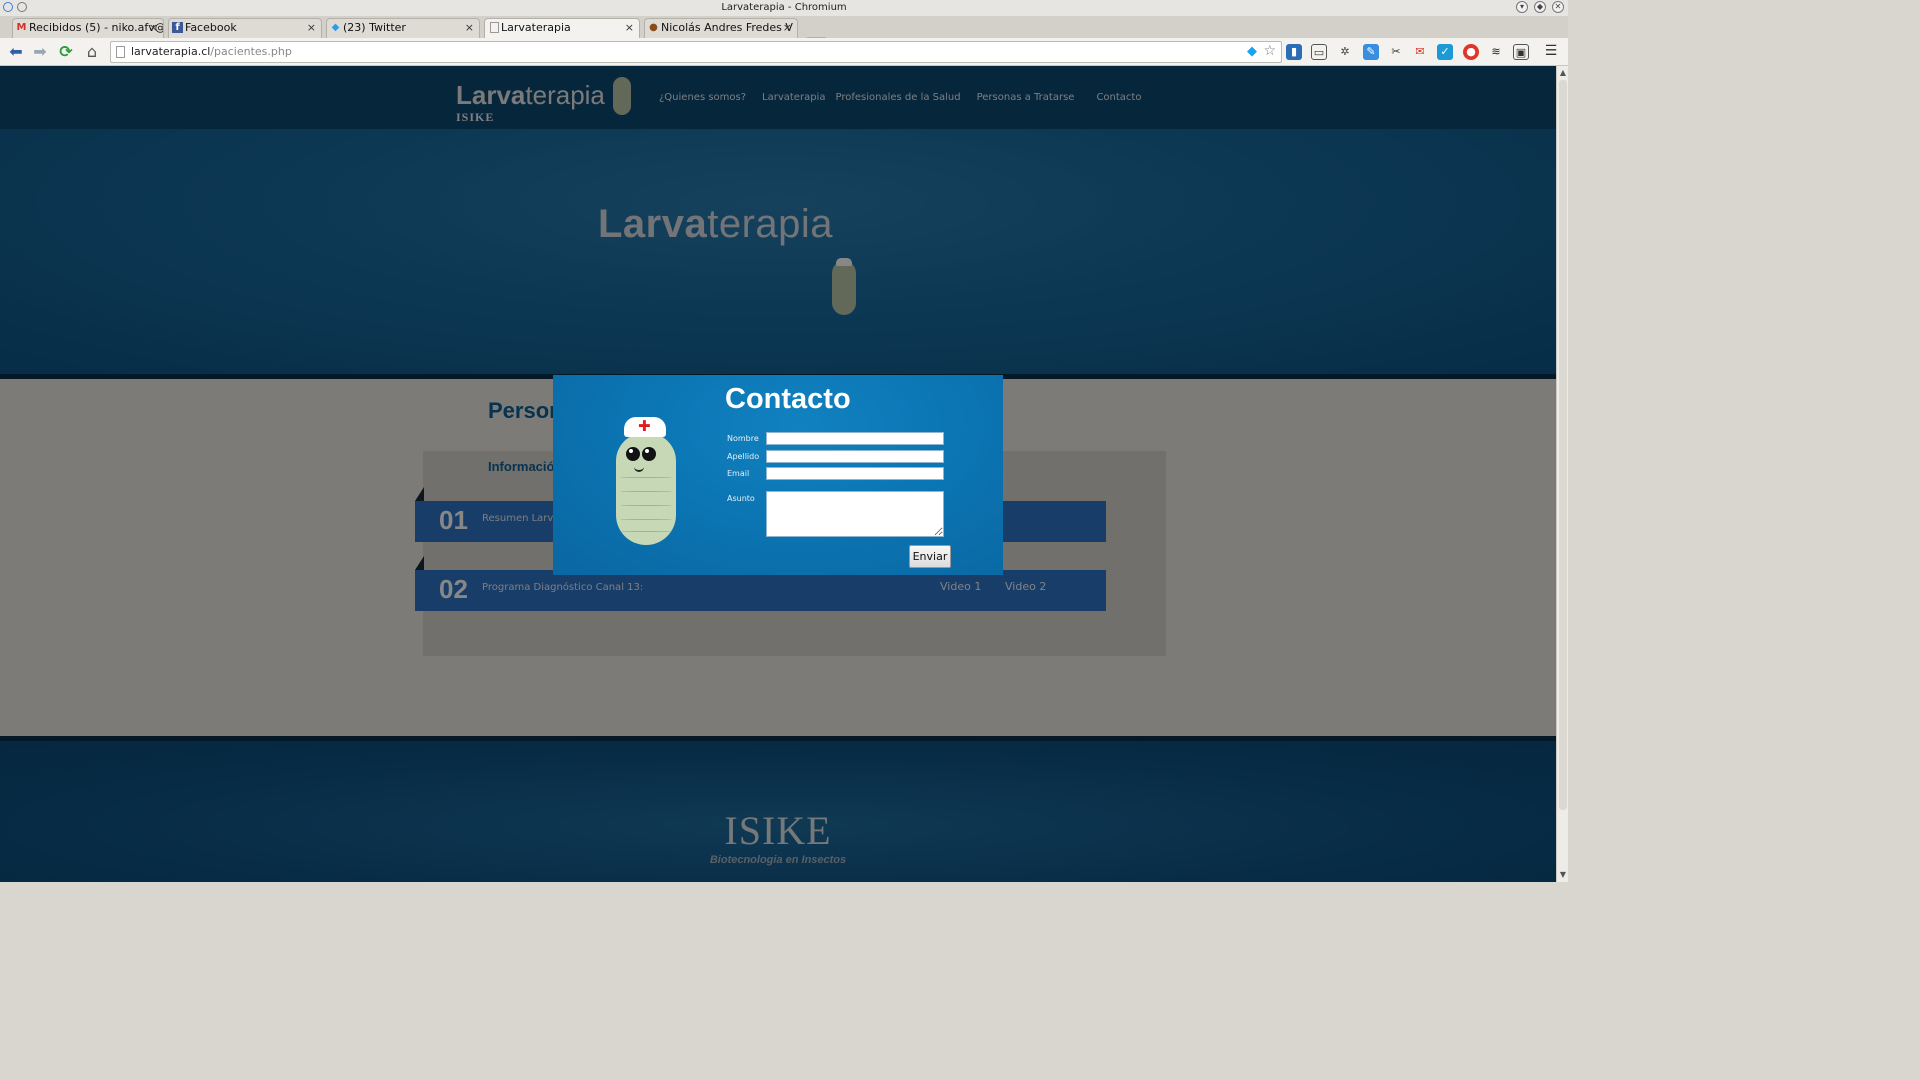  What do you see at coordinates (855, 473) in the screenshot?
I see `email-field` at bounding box center [855, 473].